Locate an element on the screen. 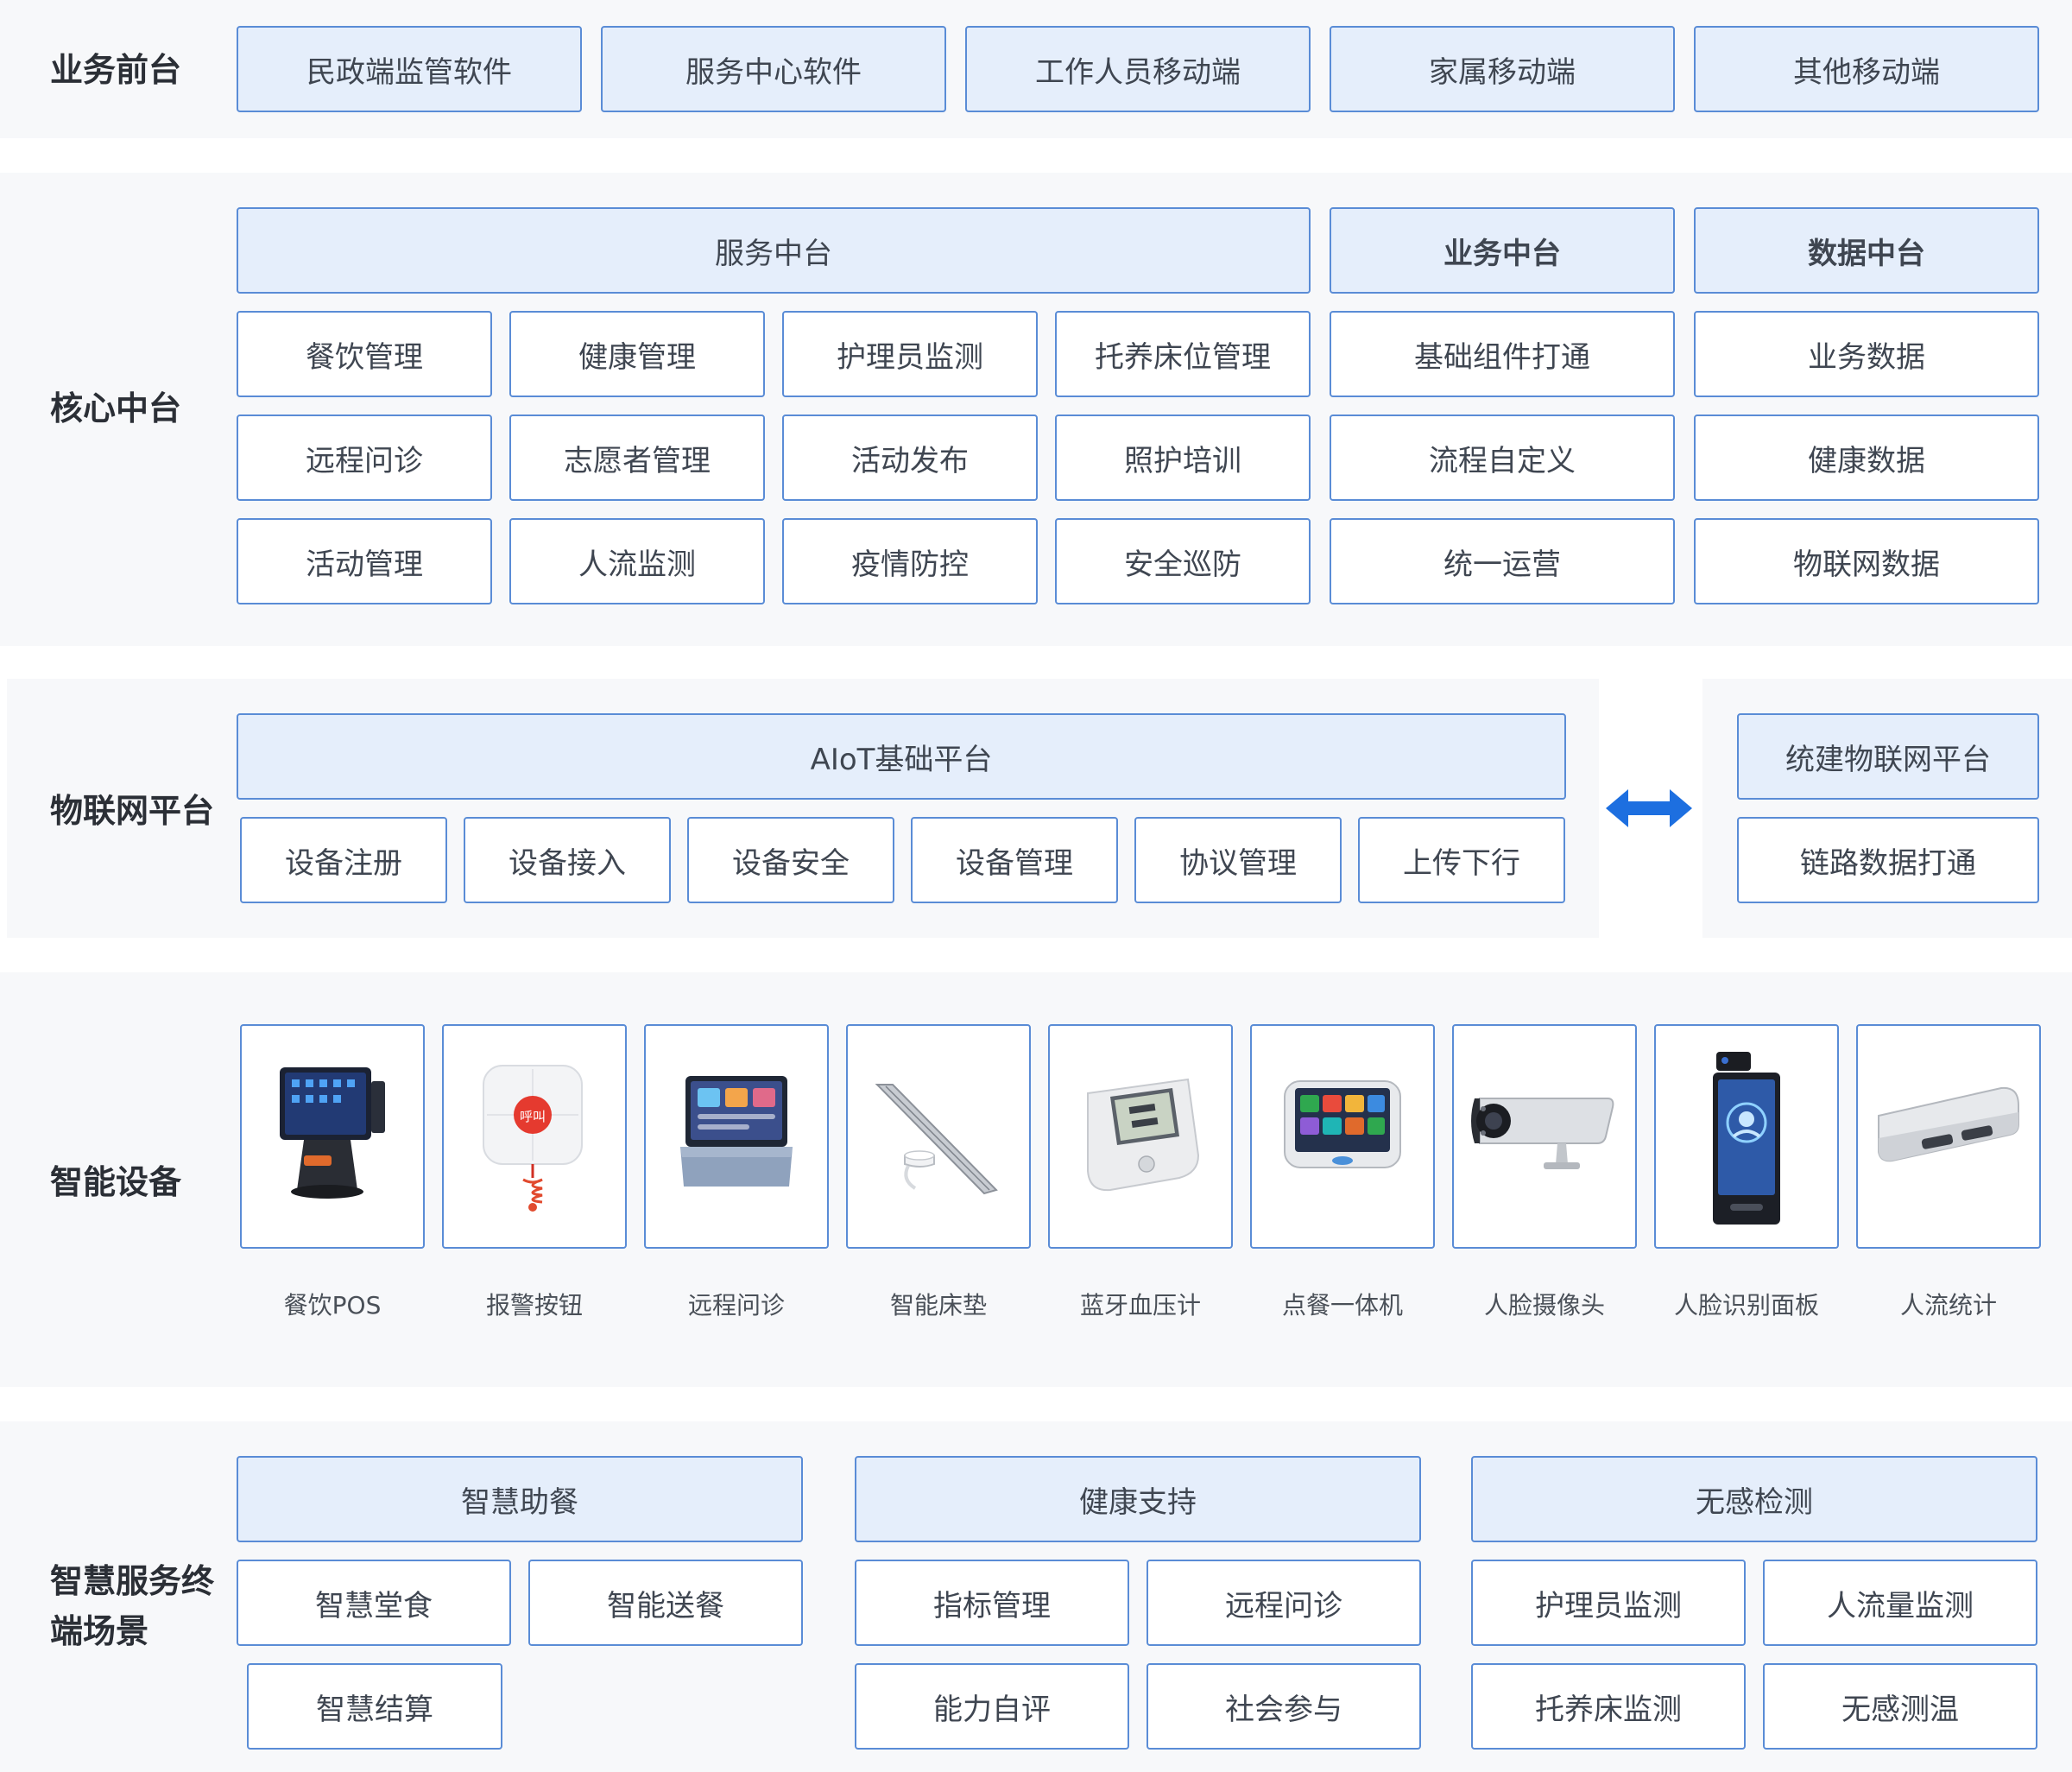 Image resolution: width=2072 pixels, height=1772 pixels. scene-item: 护理员监测 is located at coordinates (1608, 1603).